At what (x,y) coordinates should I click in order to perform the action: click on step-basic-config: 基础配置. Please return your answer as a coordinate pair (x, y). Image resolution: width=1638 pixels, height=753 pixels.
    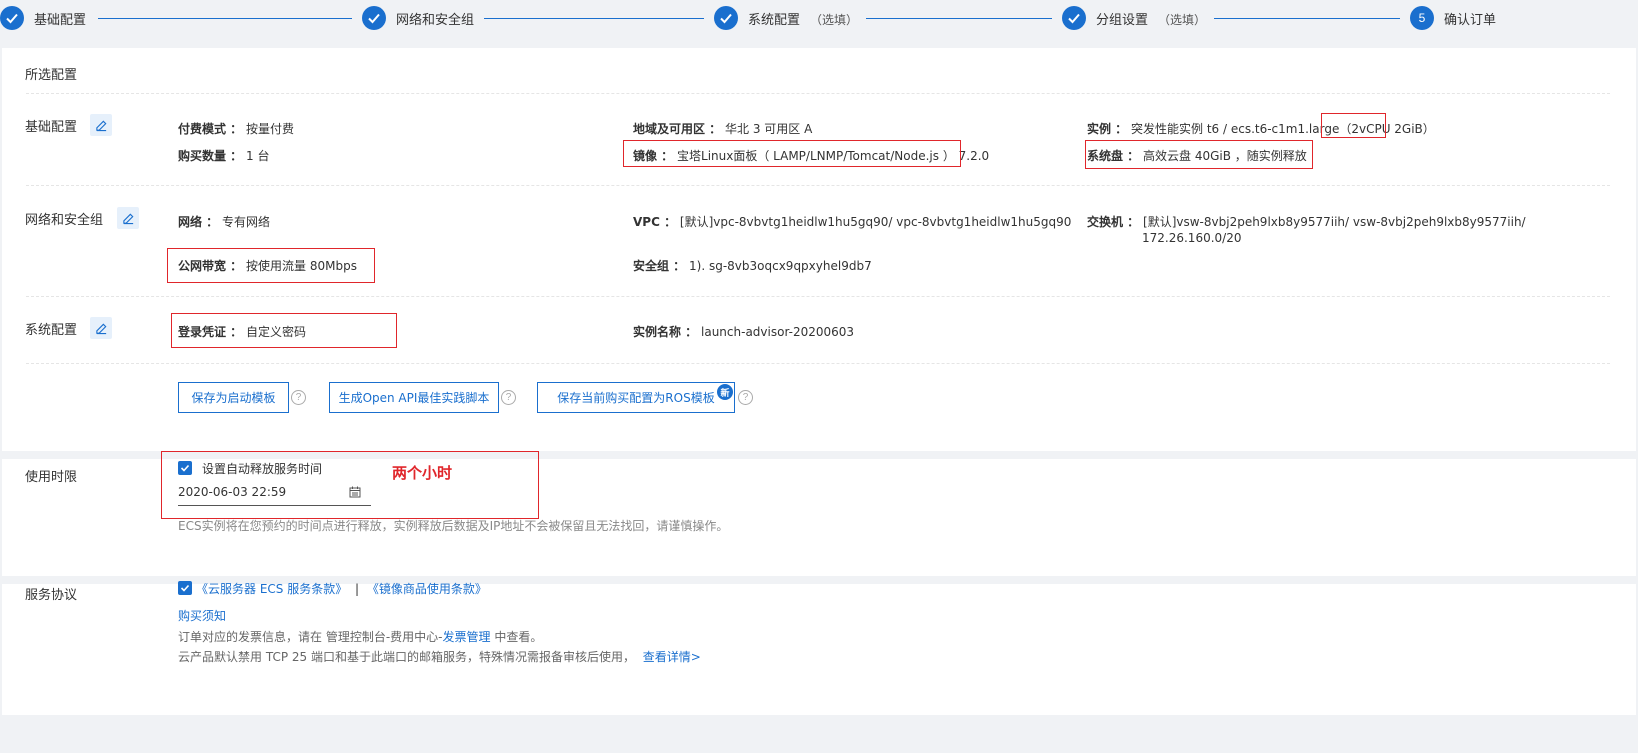
    Looking at the image, I should click on (43, 18).